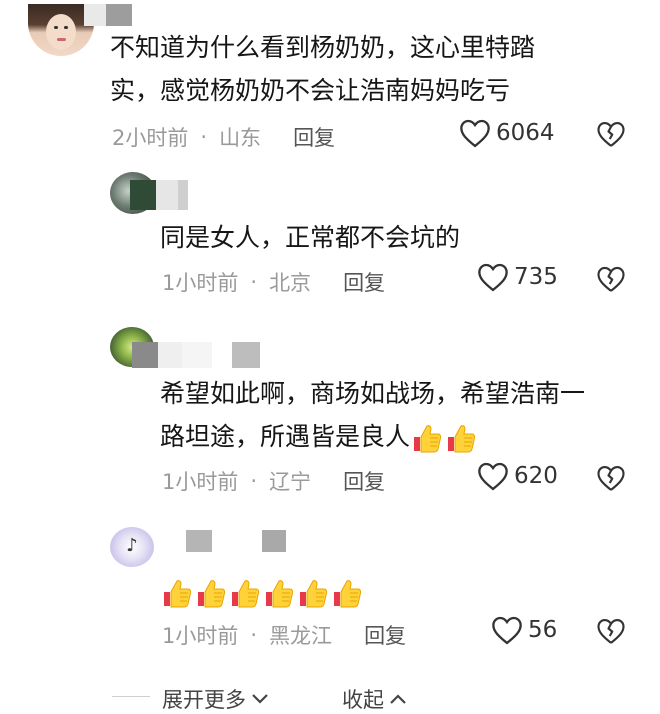 This screenshot has width=660, height=714. What do you see at coordinates (301, 636) in the screenshot?
I see `comment-location: 黑龙江` at bounding box center [301, 636].